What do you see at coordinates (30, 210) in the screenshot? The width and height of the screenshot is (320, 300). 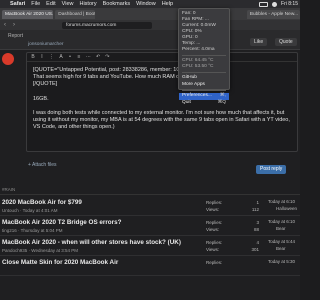 I see `thread-meta: Untouch · Today at 4:01 AM` at bounding box center [30, 210].